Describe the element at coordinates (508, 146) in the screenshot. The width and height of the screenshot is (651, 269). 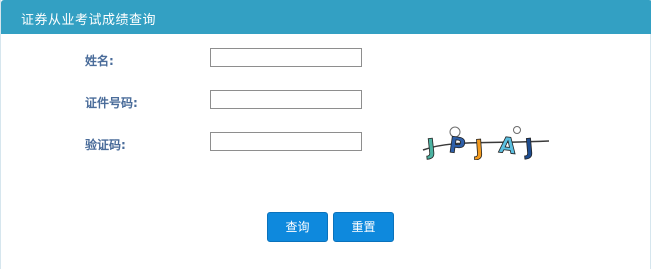
I see `svg-text: A` at that location.